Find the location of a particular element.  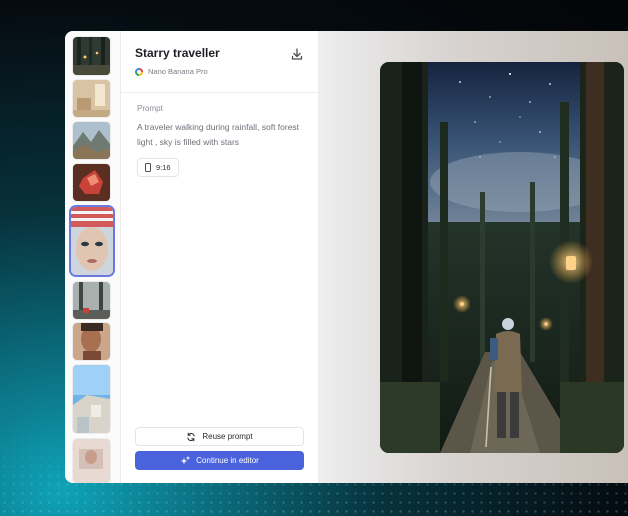

continue-in-editor-button: Continue in editor is located at coordinates (219, 460).